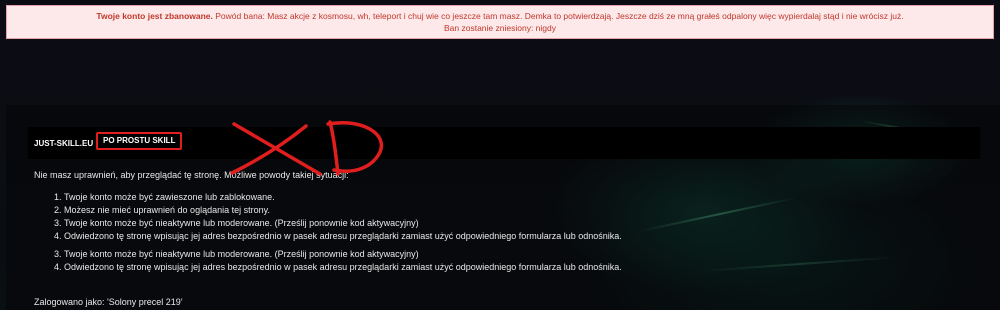  What do you see at coordinates (63, 143) in the screenshot?
I see `nav-site-link: JUST-SKILL.EU` at bounding box center [63, 143].